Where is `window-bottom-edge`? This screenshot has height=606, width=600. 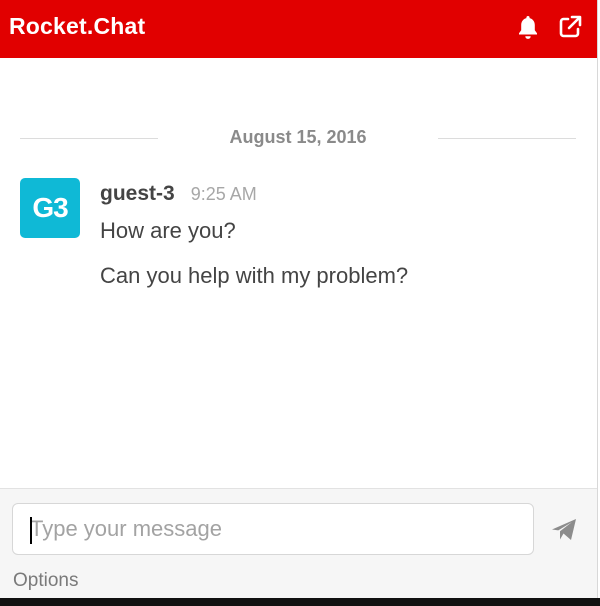
window-bottom-edge is located at coordinates (300, 602).